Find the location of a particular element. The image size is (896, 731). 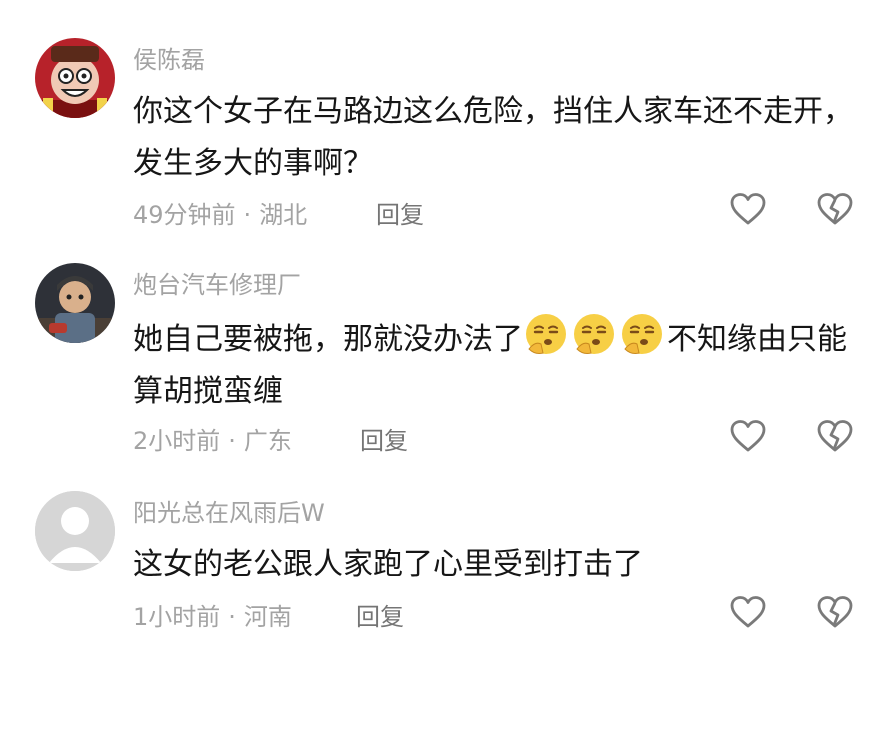

comment-meta: 1小时前 · 河南 is located at coordinates (212, 614).